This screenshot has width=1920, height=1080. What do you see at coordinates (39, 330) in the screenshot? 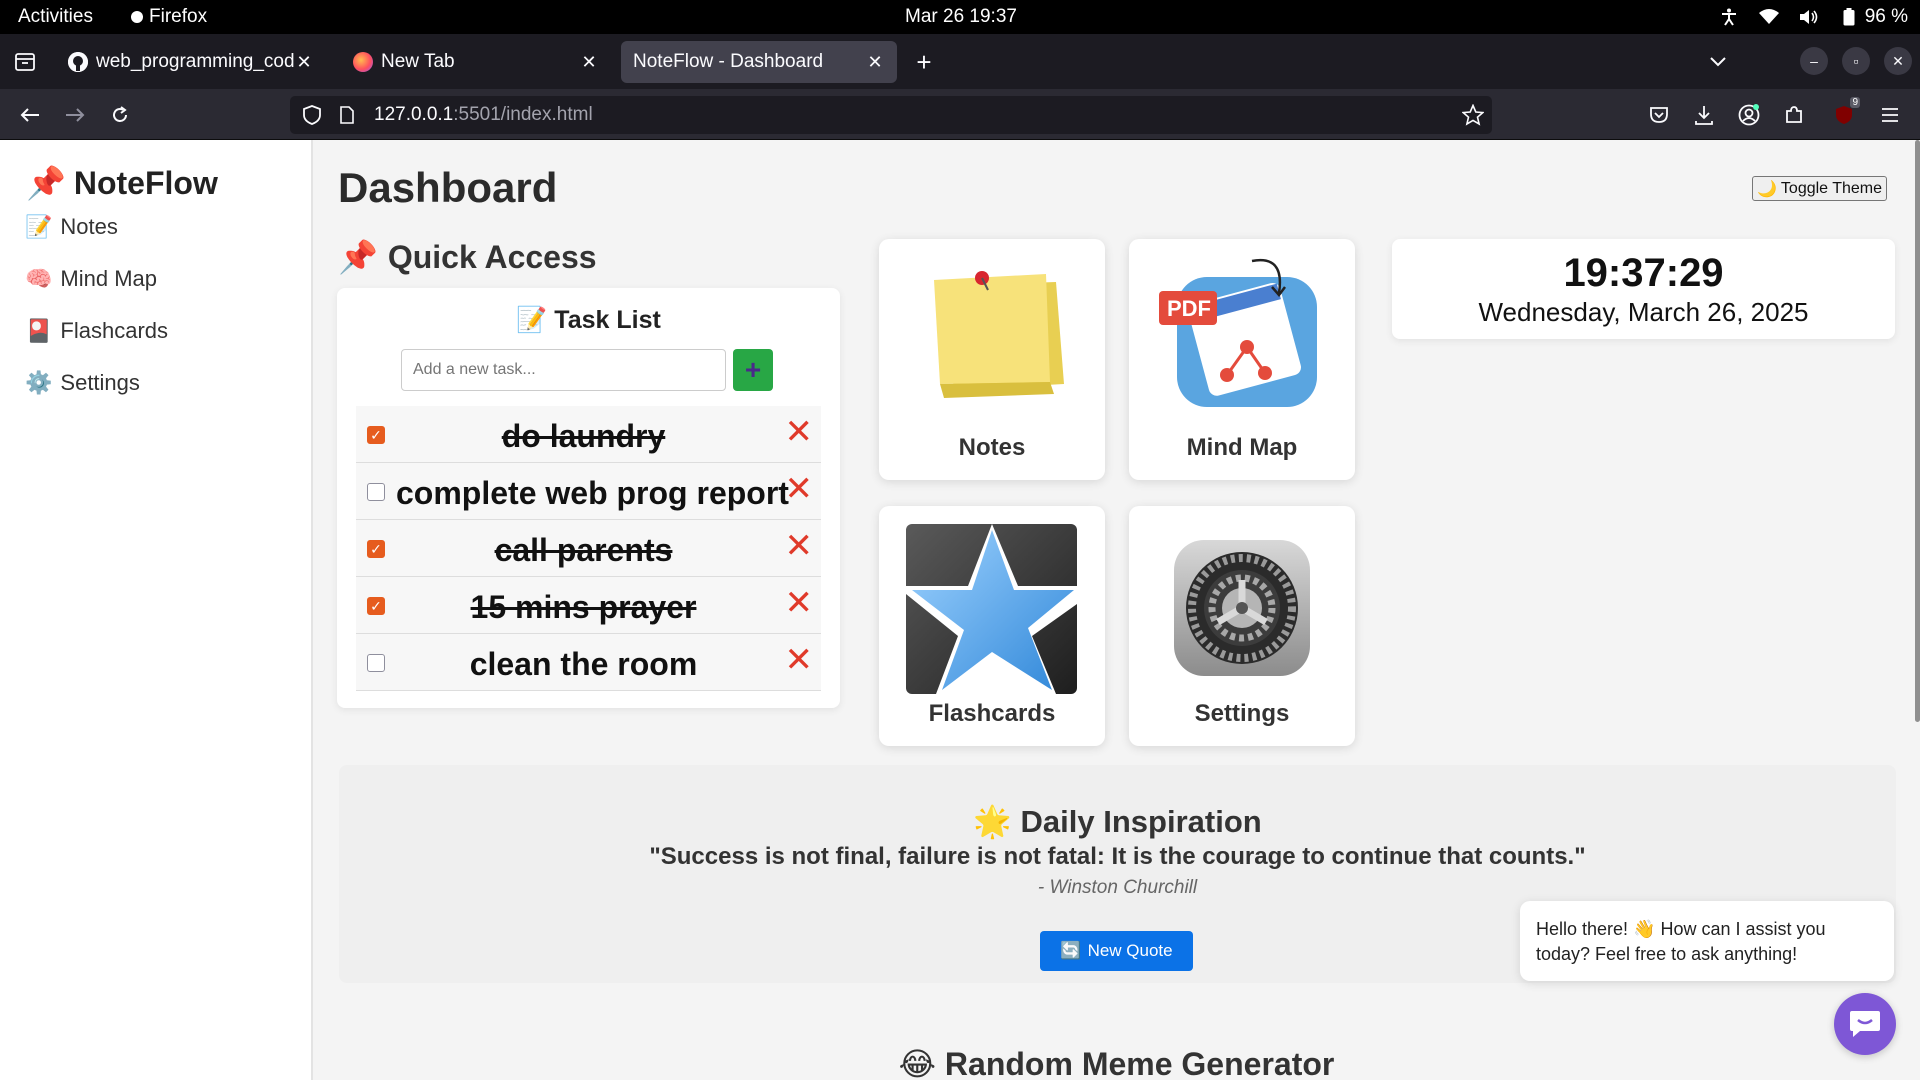
I see `flower-cards-icon: 🎴` at bounding box center [39, 330].